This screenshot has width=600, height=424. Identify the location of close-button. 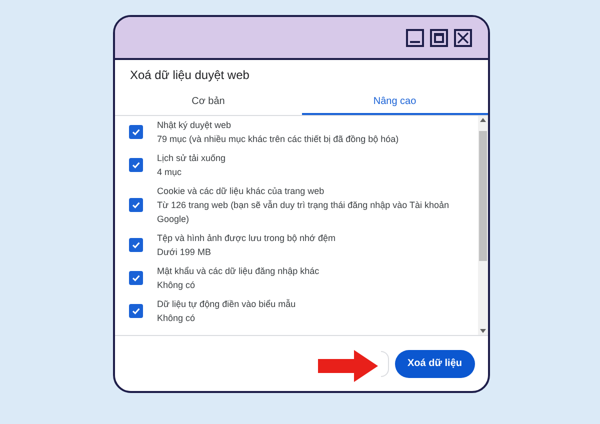
(463, 37).